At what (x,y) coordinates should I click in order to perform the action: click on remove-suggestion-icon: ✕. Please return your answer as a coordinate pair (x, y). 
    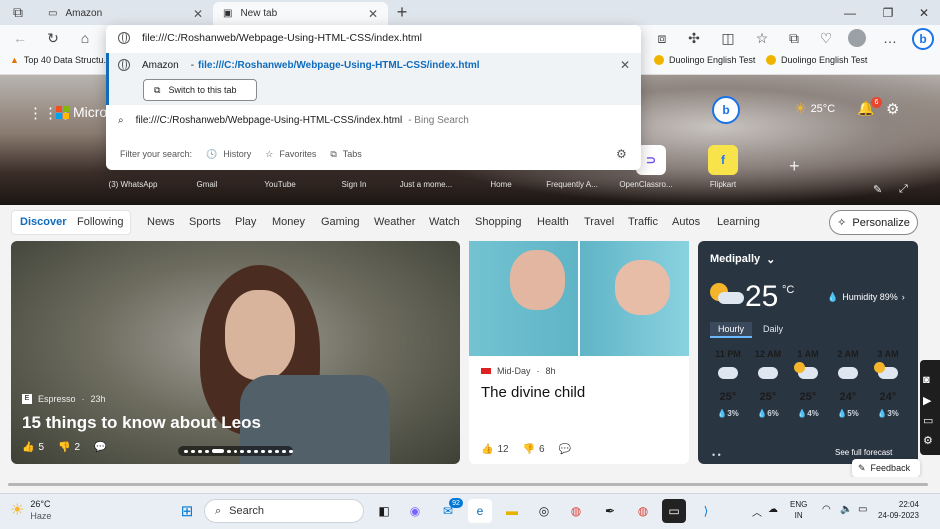
    Looking at the image, I should click on (625, 65).